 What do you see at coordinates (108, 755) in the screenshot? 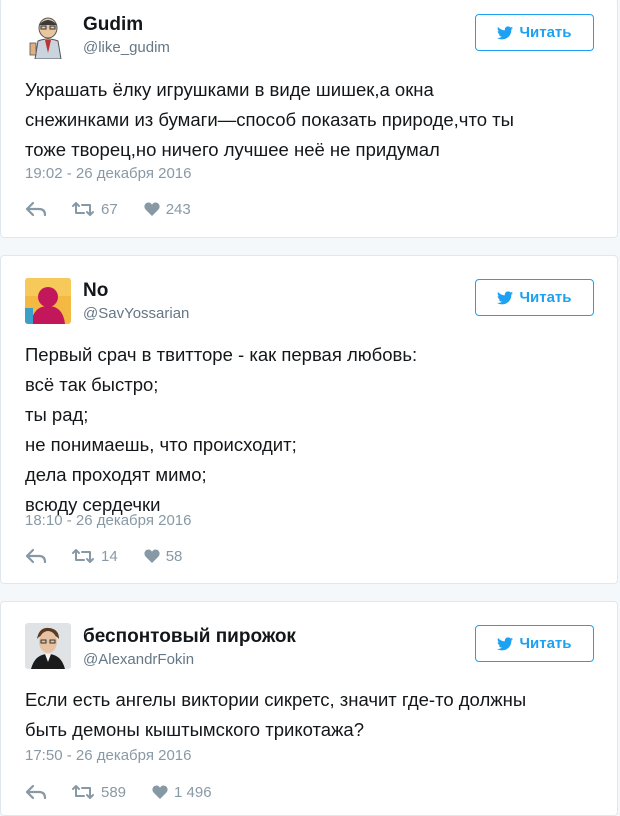
I see `tweet-timestamp: 17:50 - 26 декабря 2016` at bounding box center [108, 755].